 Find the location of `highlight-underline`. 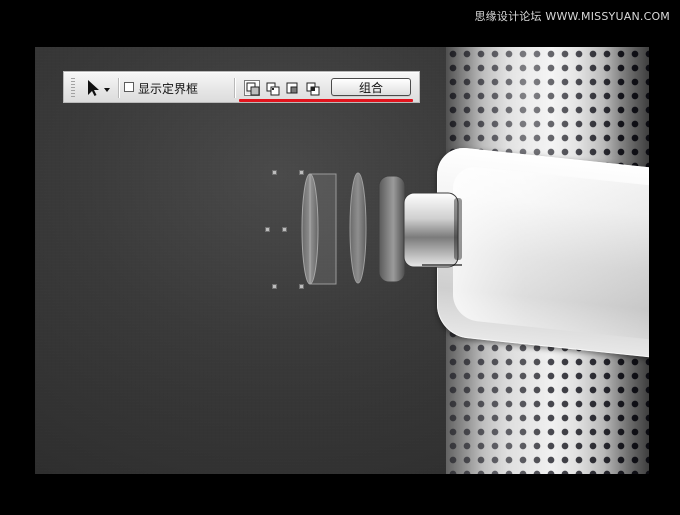

highlight-underline is located at coordinates (326, 100).